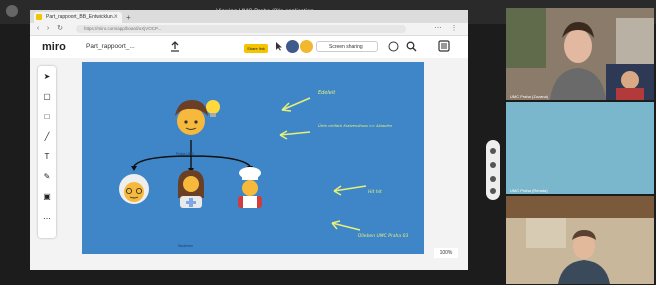  What do you see at coordinates (116, 17) in the screenshot?
I see `tab-close-icon: ×` at bounding box center [116, 17].